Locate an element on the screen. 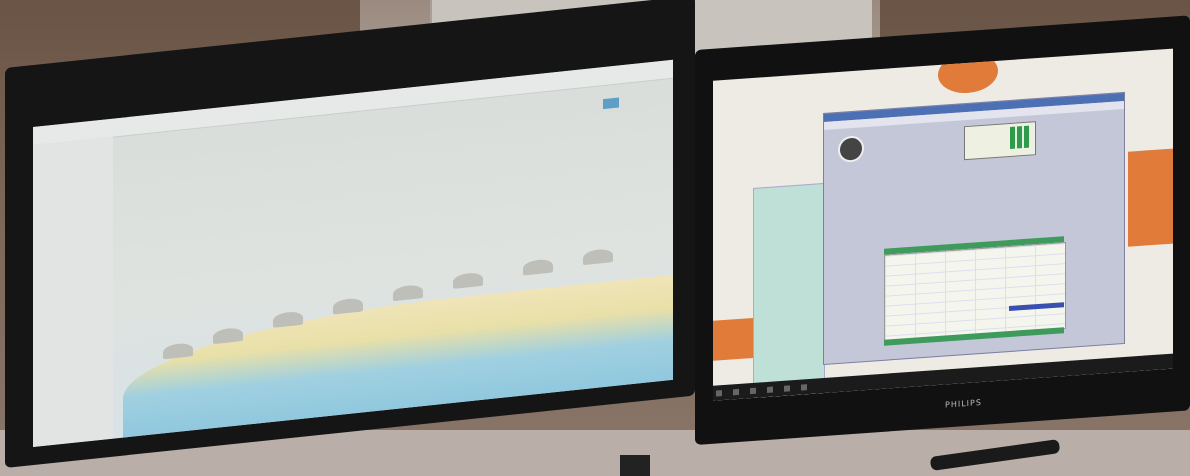  app-sidebar is located at coordinates (73, 292).